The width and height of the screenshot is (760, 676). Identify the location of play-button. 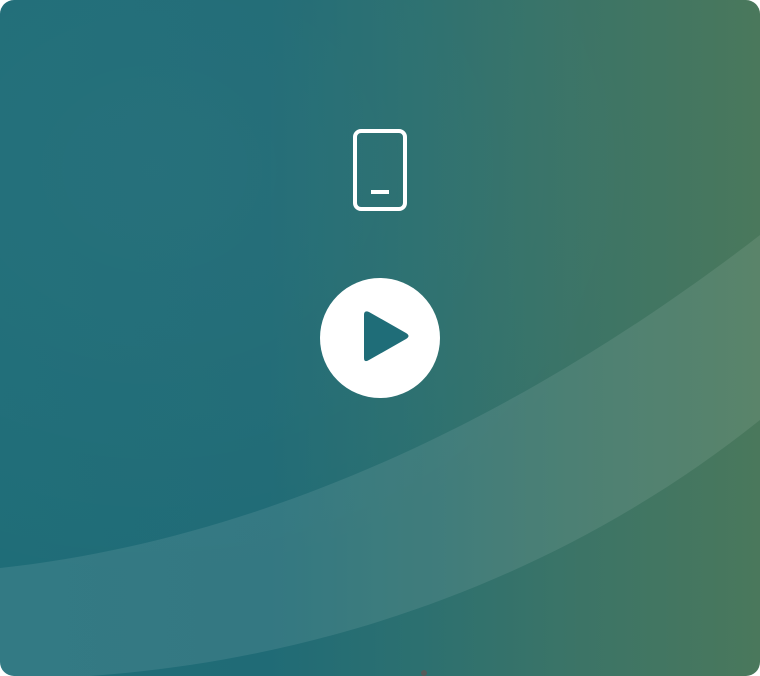
(380, 338).